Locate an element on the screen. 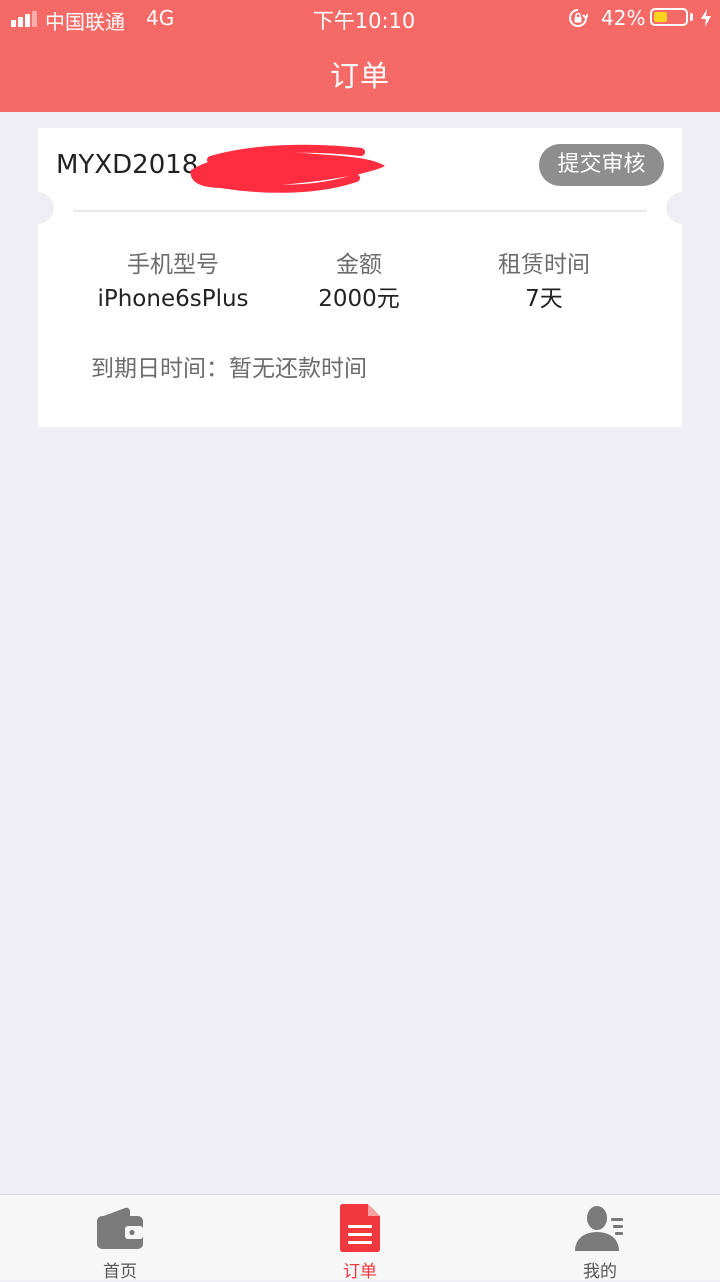 Image resolution: width=720 pixels, height=1282 pixels. due-date-line: 到期日时间：暂无还款时间 is located at coordinates (229, 366).